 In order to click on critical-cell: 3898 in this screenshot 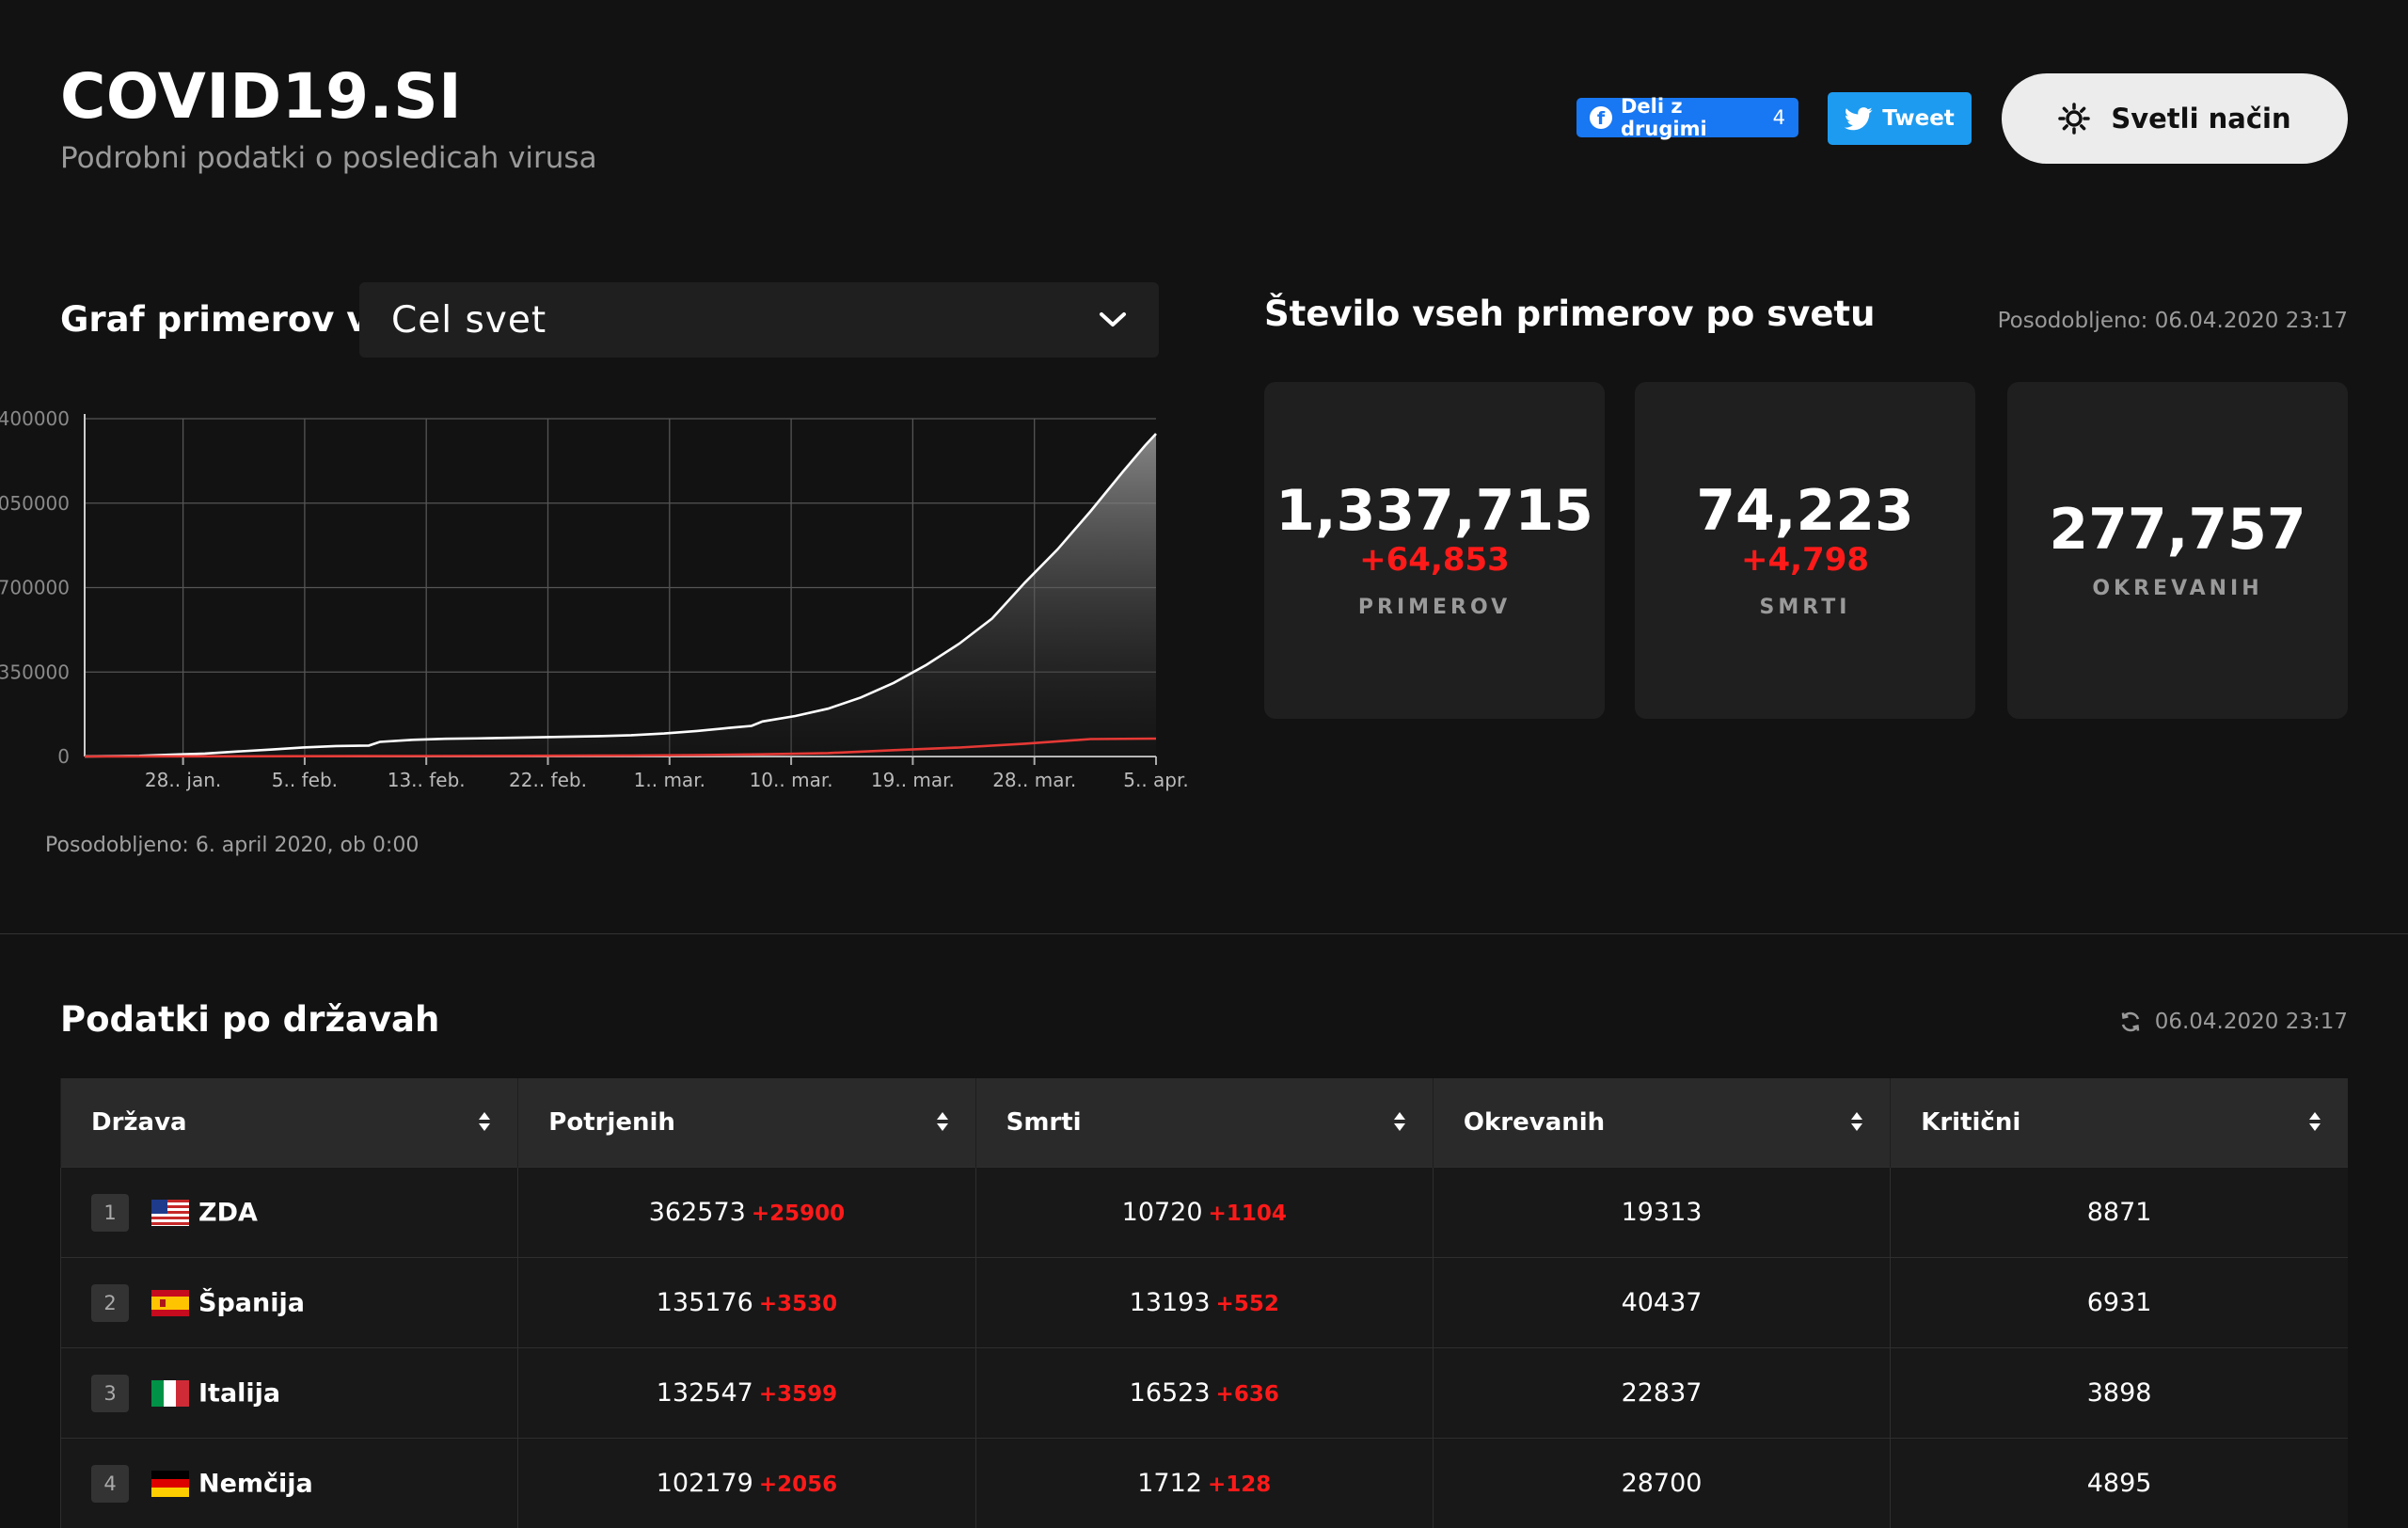, I will do `click(2120, 1393)`.